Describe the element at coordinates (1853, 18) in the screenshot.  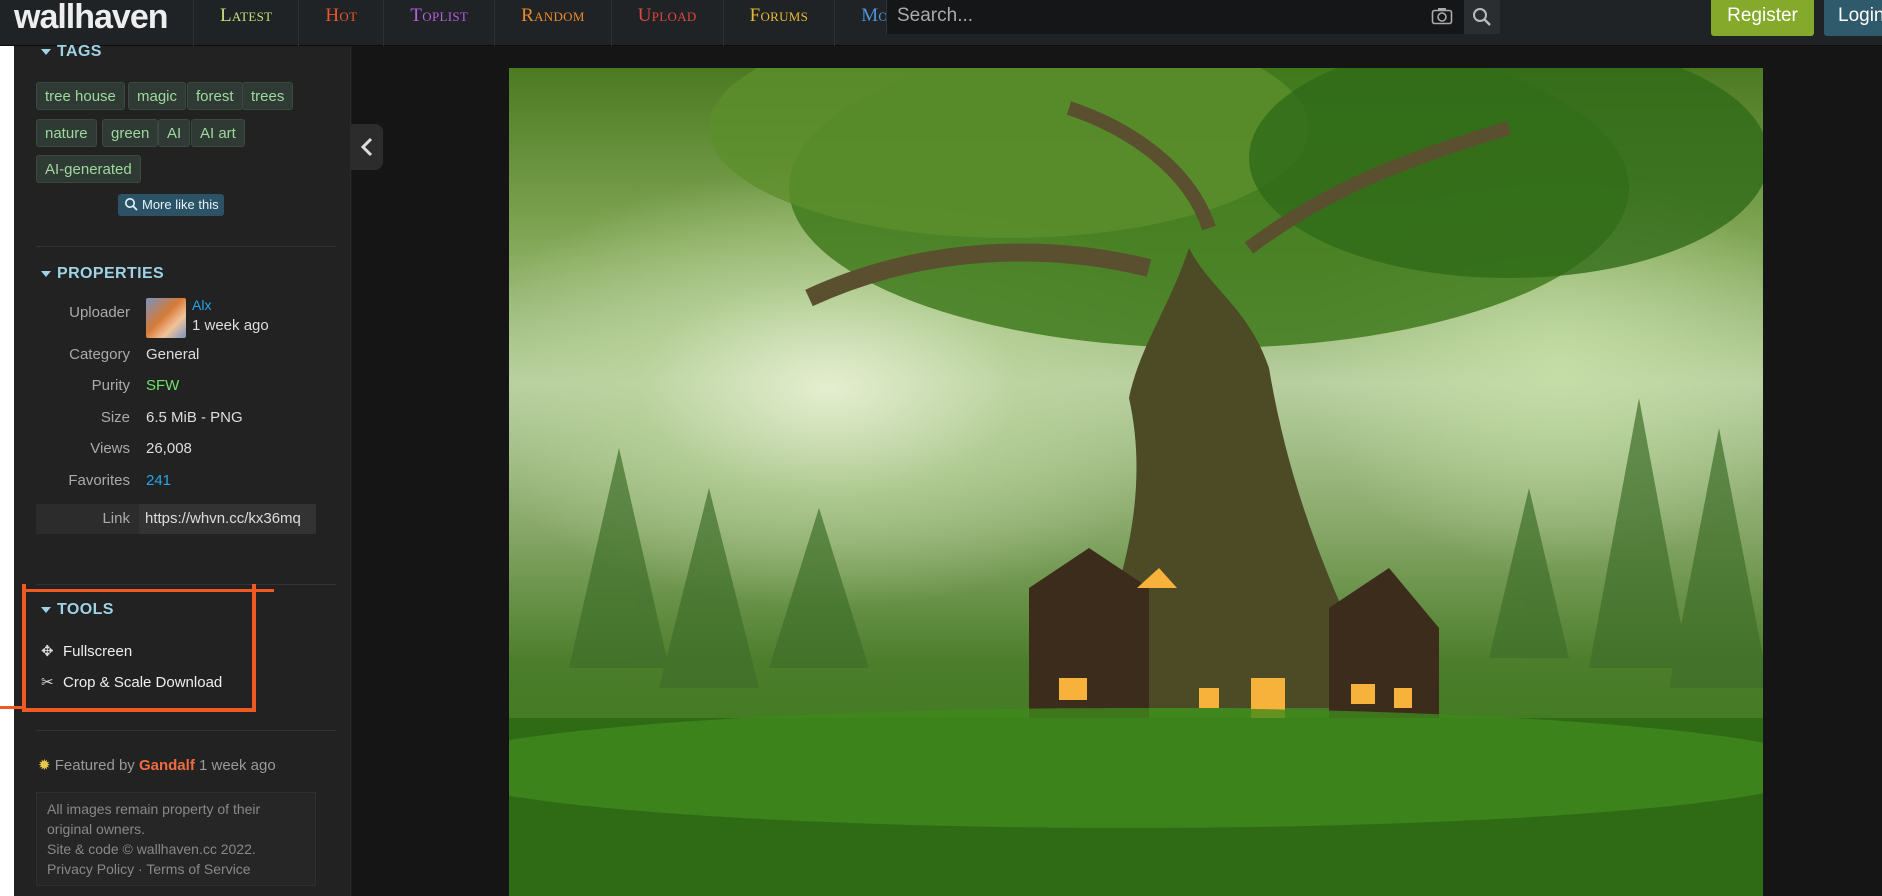
I see `login-button: Login` at that location.